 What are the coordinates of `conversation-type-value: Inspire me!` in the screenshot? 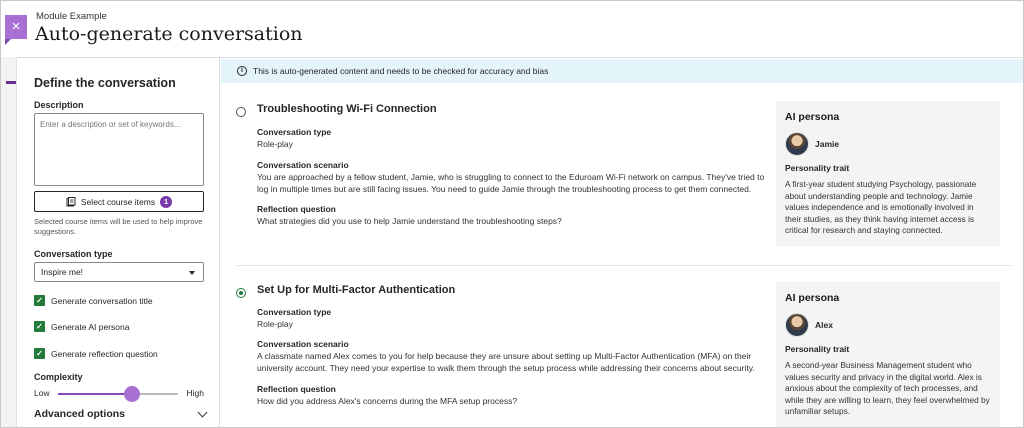 It's located at (62, 272).